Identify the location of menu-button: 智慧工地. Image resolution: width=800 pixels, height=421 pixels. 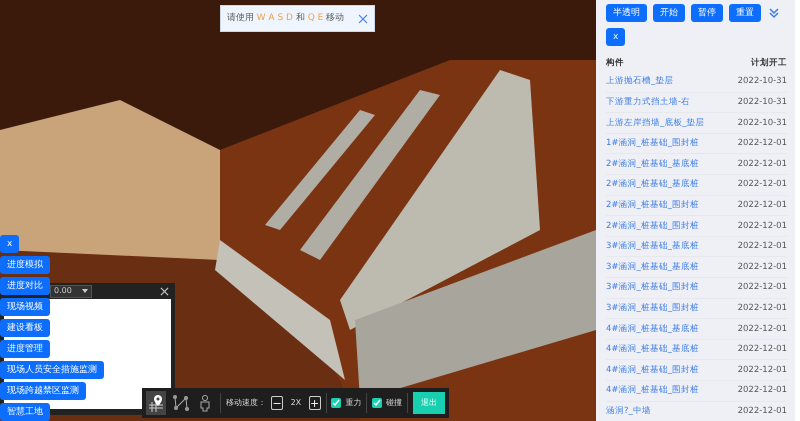
(25, 412).